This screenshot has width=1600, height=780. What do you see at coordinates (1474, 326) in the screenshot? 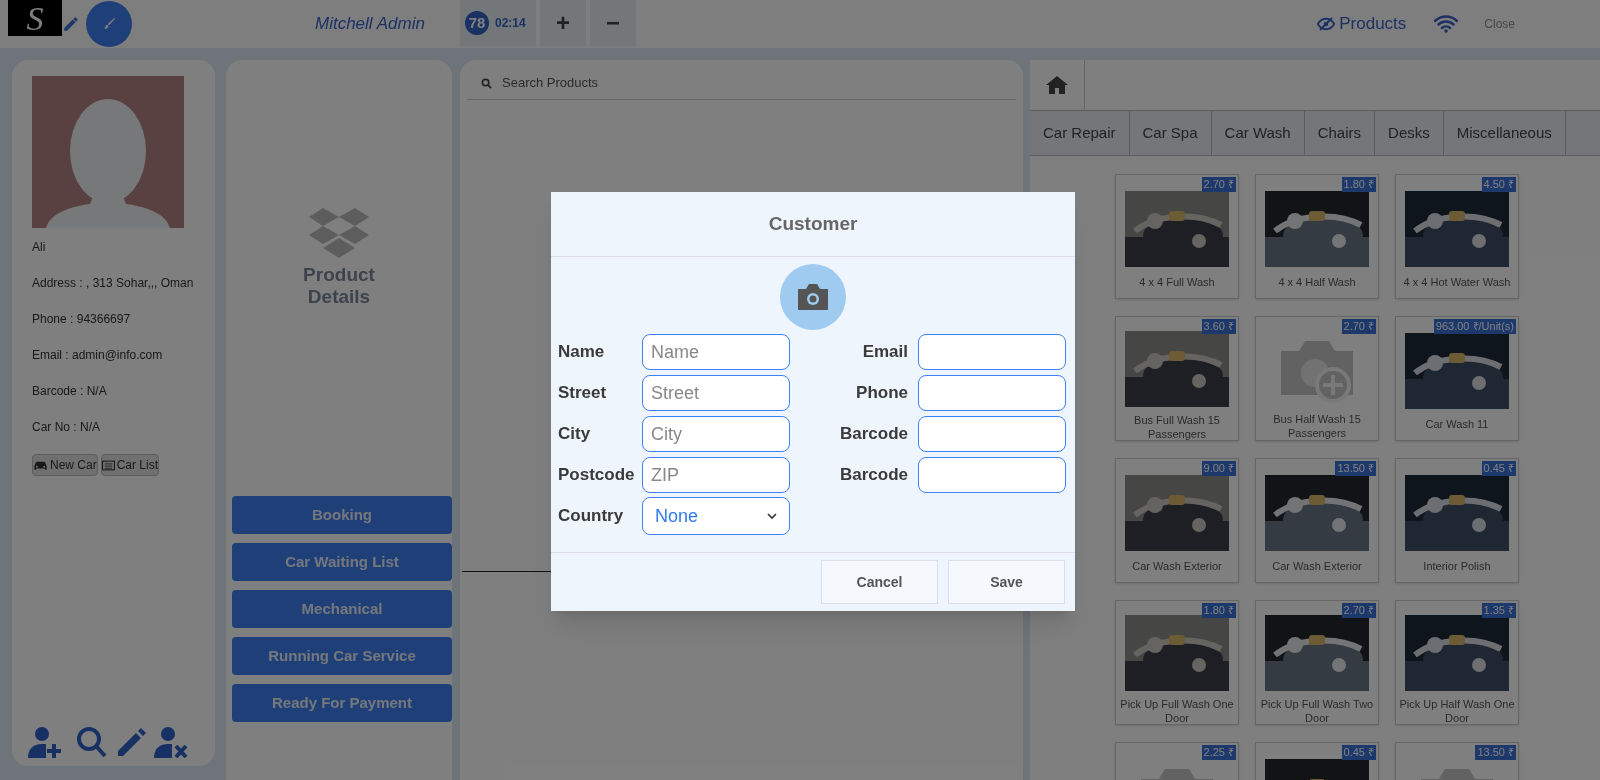
I see `price-badge: 963.00 ₹/Unit(s)` at bounding box center [1474, 326].